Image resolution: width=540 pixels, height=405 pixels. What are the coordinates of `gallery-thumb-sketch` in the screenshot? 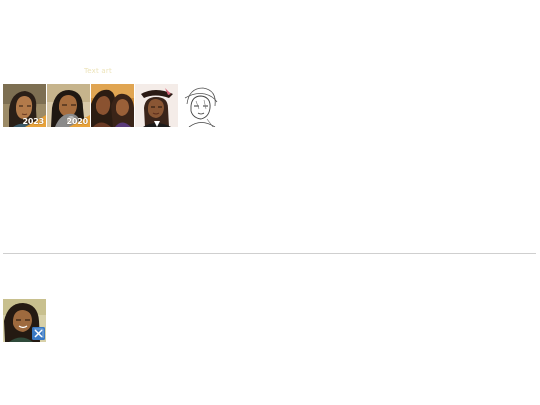 It's located at (200, 105).